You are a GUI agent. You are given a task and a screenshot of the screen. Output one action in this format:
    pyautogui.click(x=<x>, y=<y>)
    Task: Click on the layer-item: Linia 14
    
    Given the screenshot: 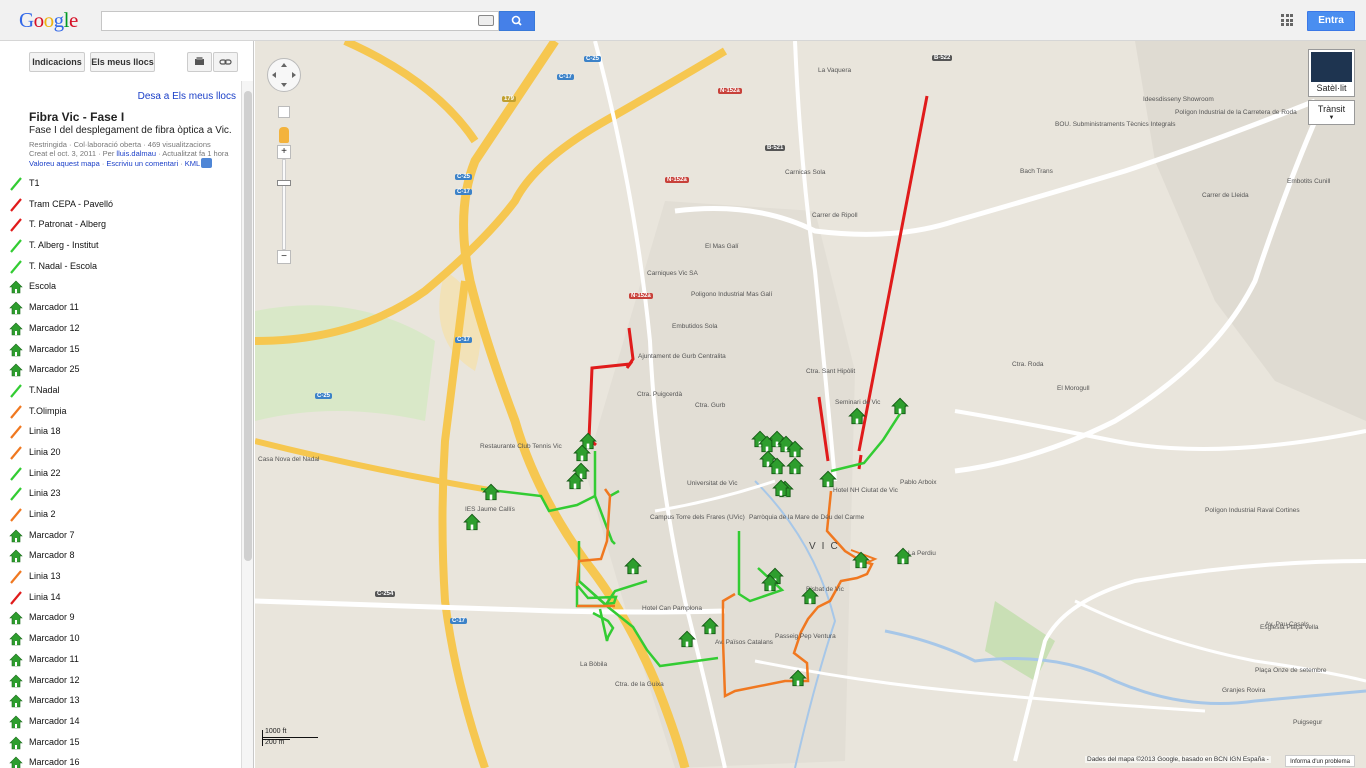 What is the action you would take?
    pyautogui.click(x=123, y=599)
    